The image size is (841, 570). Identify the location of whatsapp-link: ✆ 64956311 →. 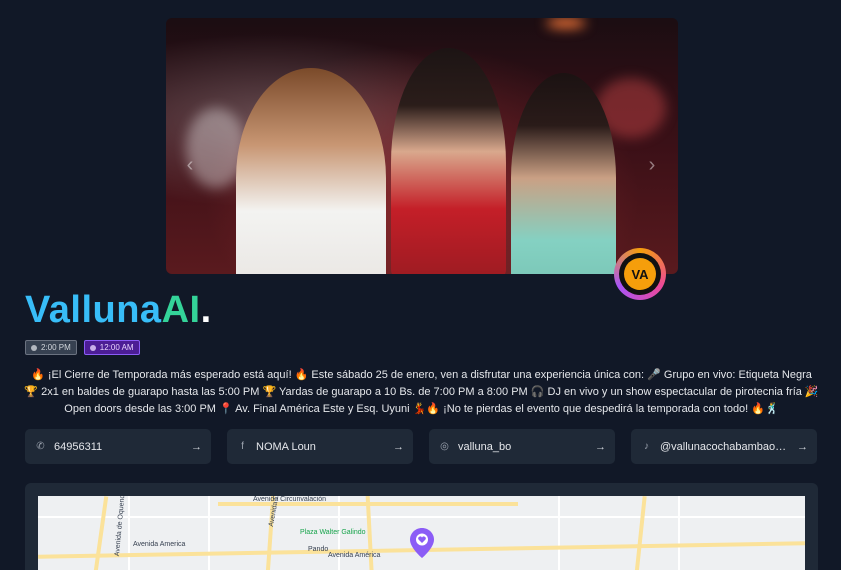
(118, 446).